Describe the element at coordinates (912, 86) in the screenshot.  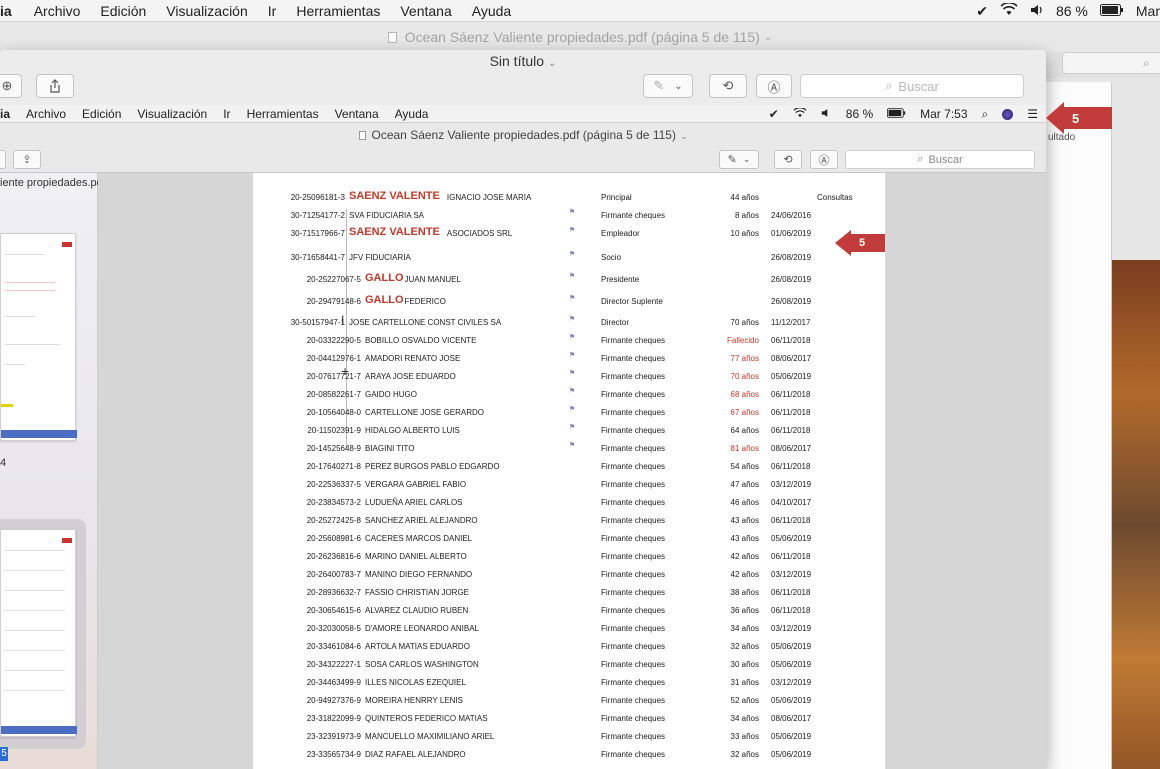
I see `search-input: ⌕ Buscar` at that location.